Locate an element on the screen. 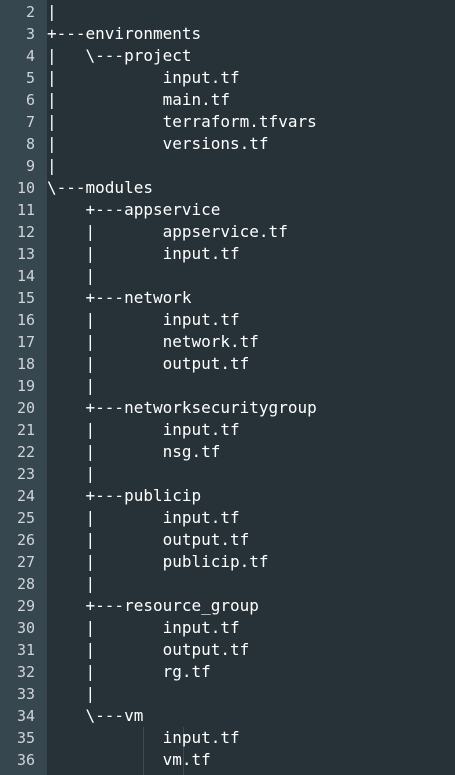  line-number: 20 is located at coordinates (25, 408).